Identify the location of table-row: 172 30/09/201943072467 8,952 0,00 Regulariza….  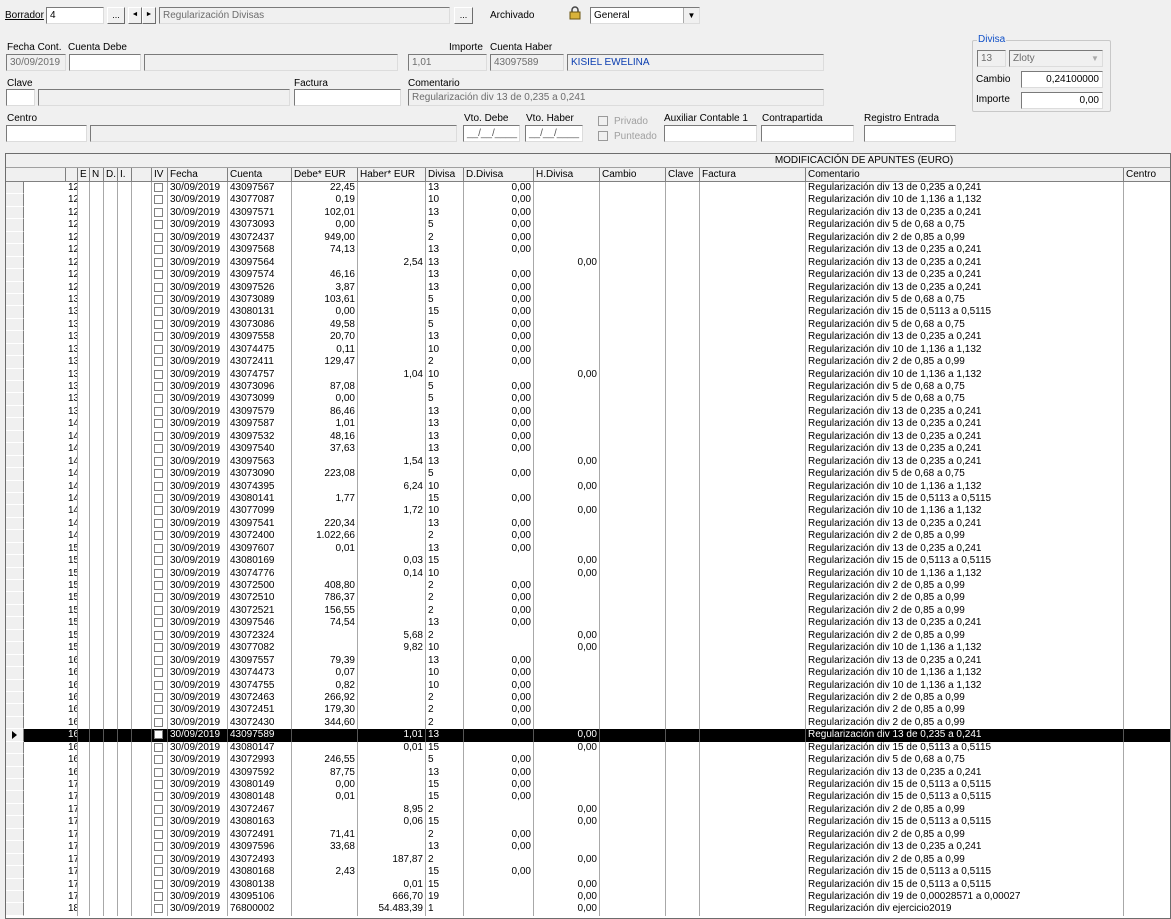
(588, 810).